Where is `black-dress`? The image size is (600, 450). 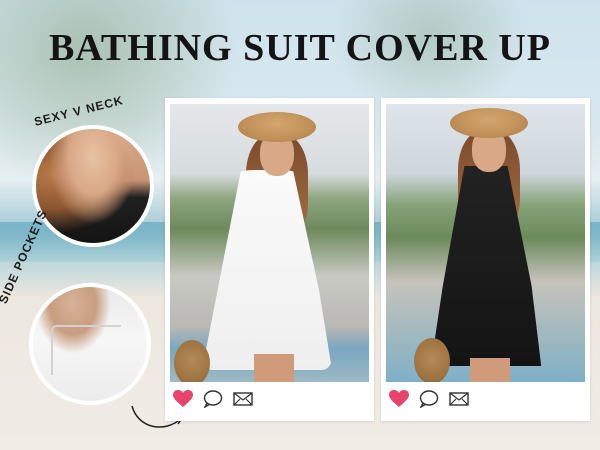
black-dress is located at coordinates (486, 266).